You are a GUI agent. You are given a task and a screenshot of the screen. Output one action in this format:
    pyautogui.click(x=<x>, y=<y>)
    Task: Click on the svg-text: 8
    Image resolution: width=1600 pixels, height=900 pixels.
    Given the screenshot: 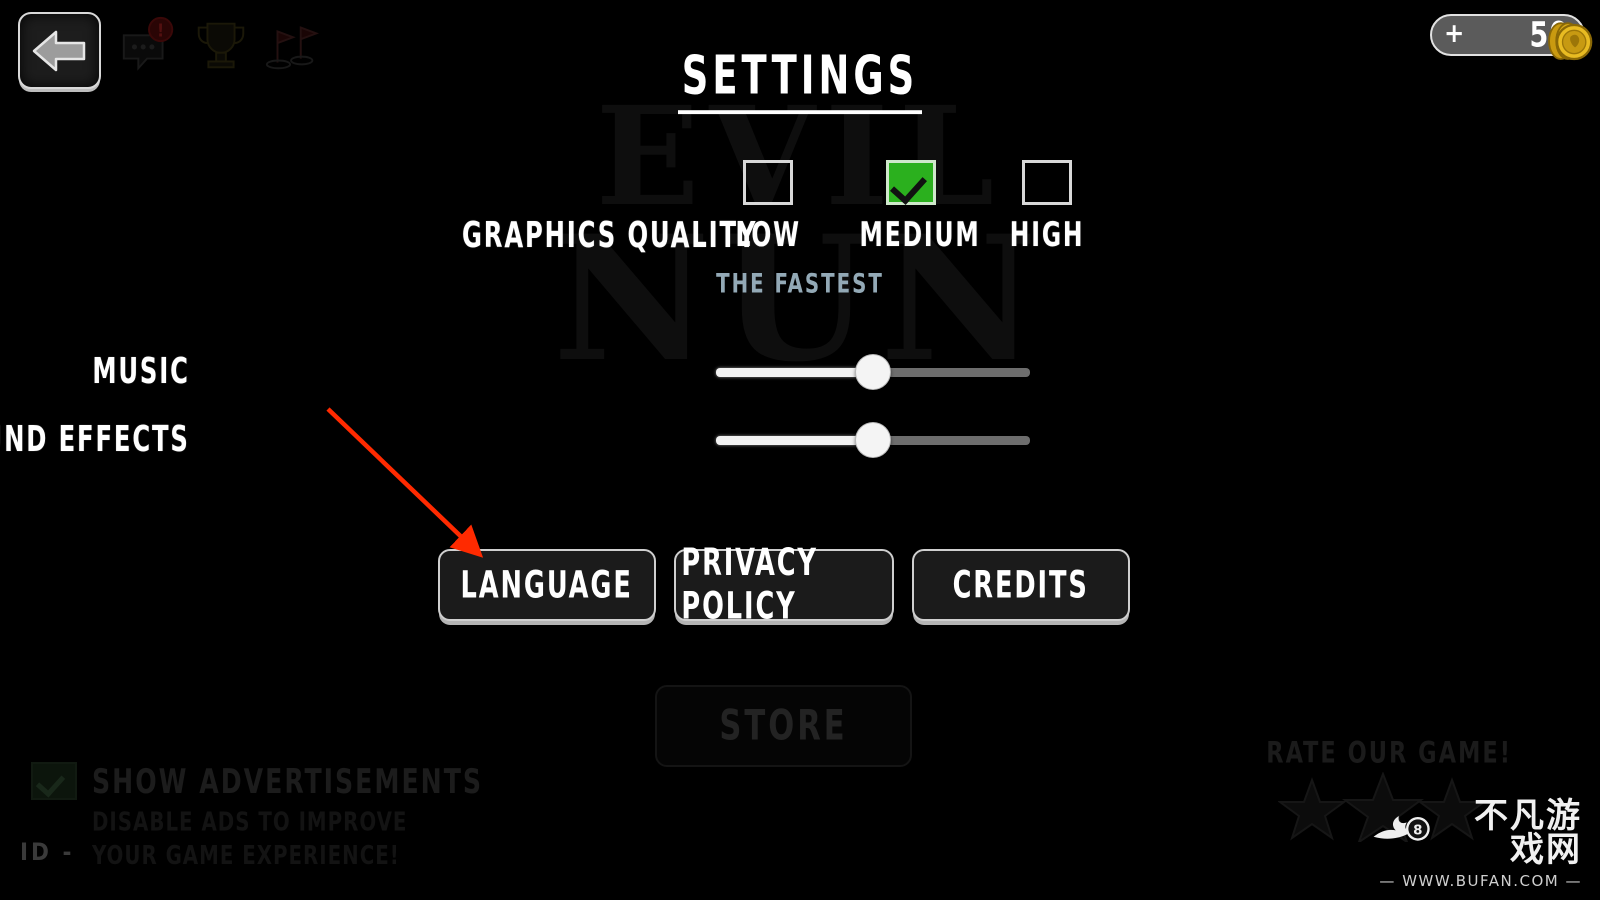 What is the action you would take?
    pyautogui.click(x=1417, y=830)
    